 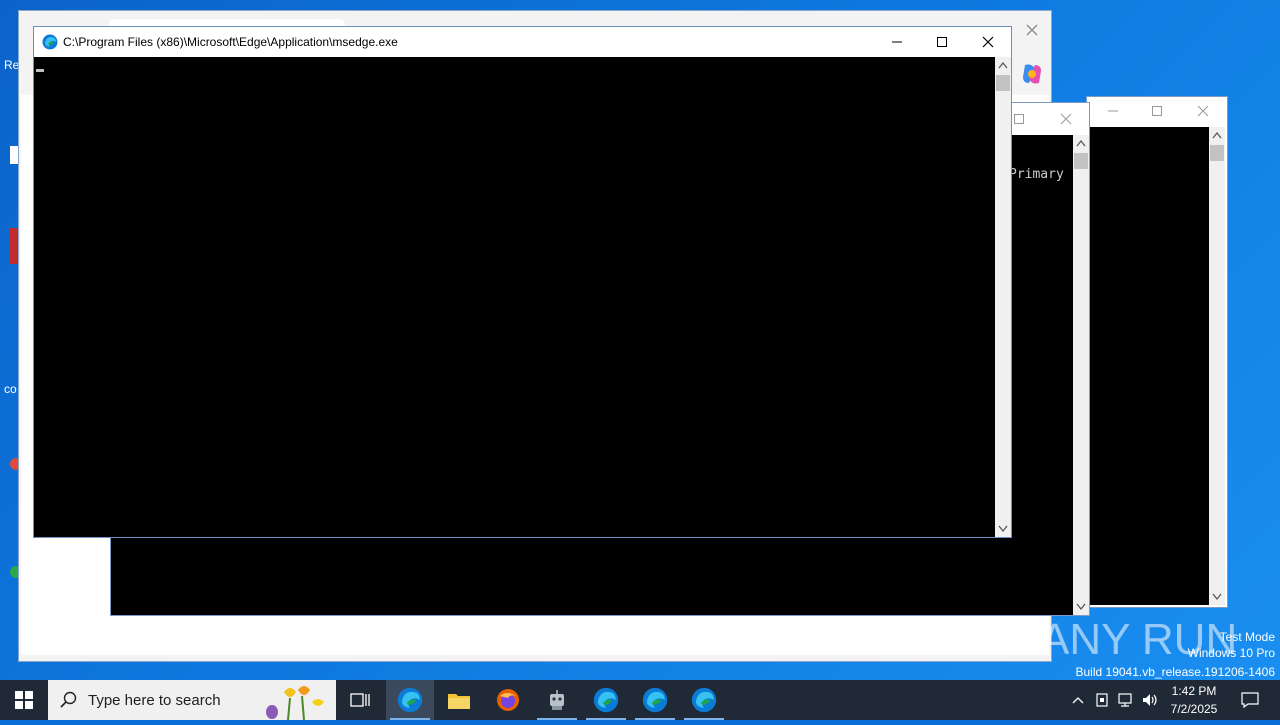 I want to click on robot-icon, so click(x=557, y=700).